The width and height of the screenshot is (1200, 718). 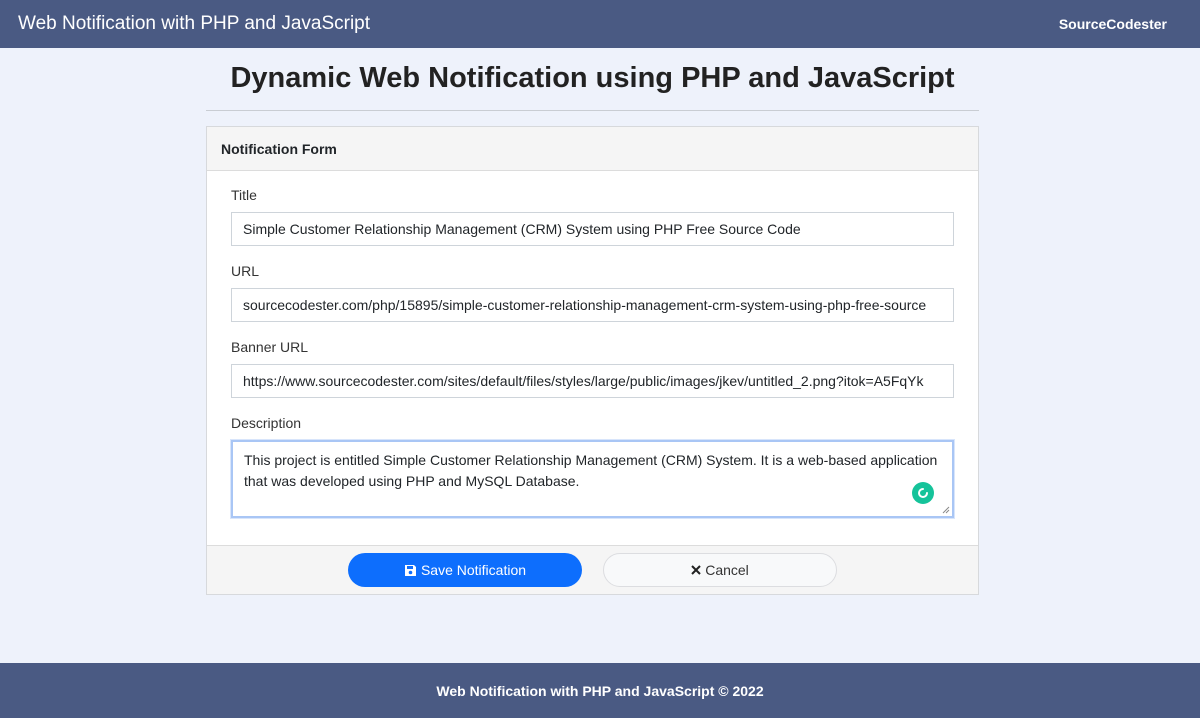 I want to click on navbar-brand: Web Notification with PHP and JavaScript, so click(x=194, y=24).